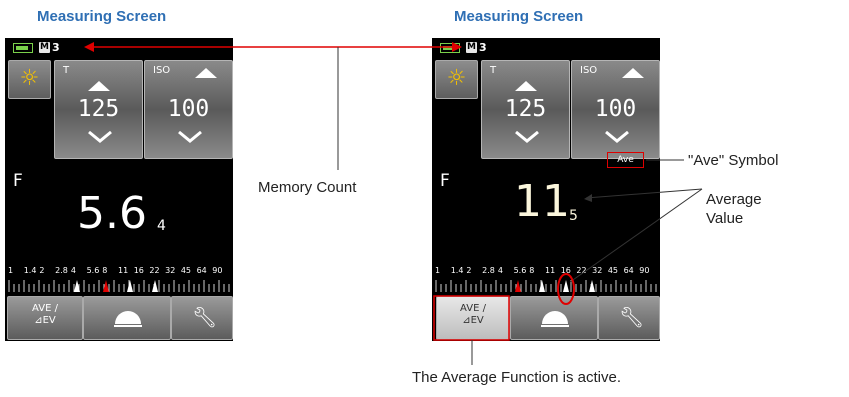  I want to click on ave-symbol-callout: "Ave" Symbol, so click(733, 160).